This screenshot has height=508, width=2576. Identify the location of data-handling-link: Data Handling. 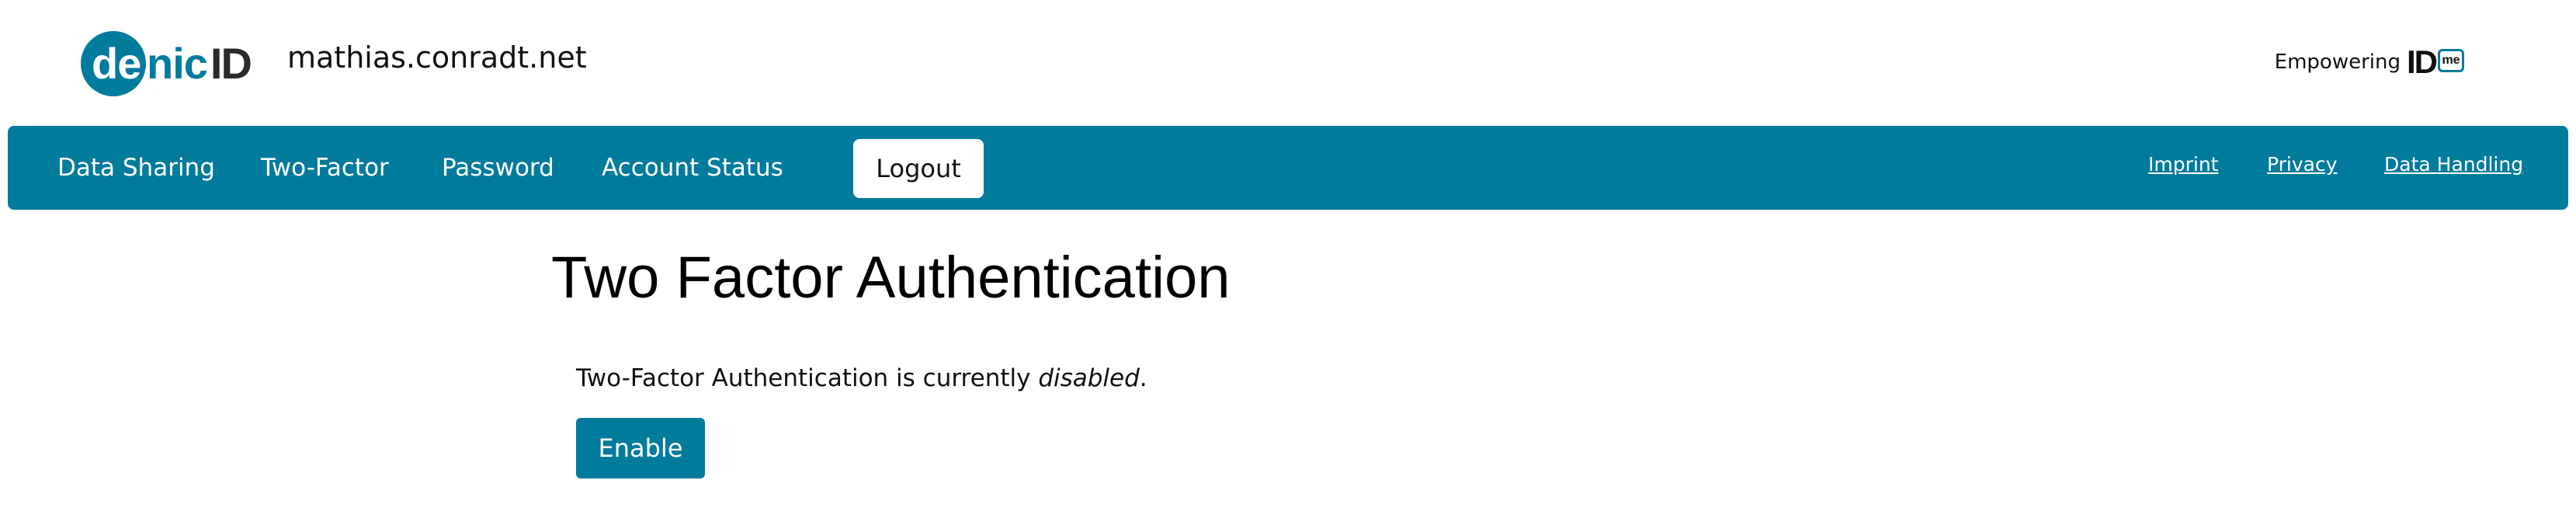
(2453, 164).